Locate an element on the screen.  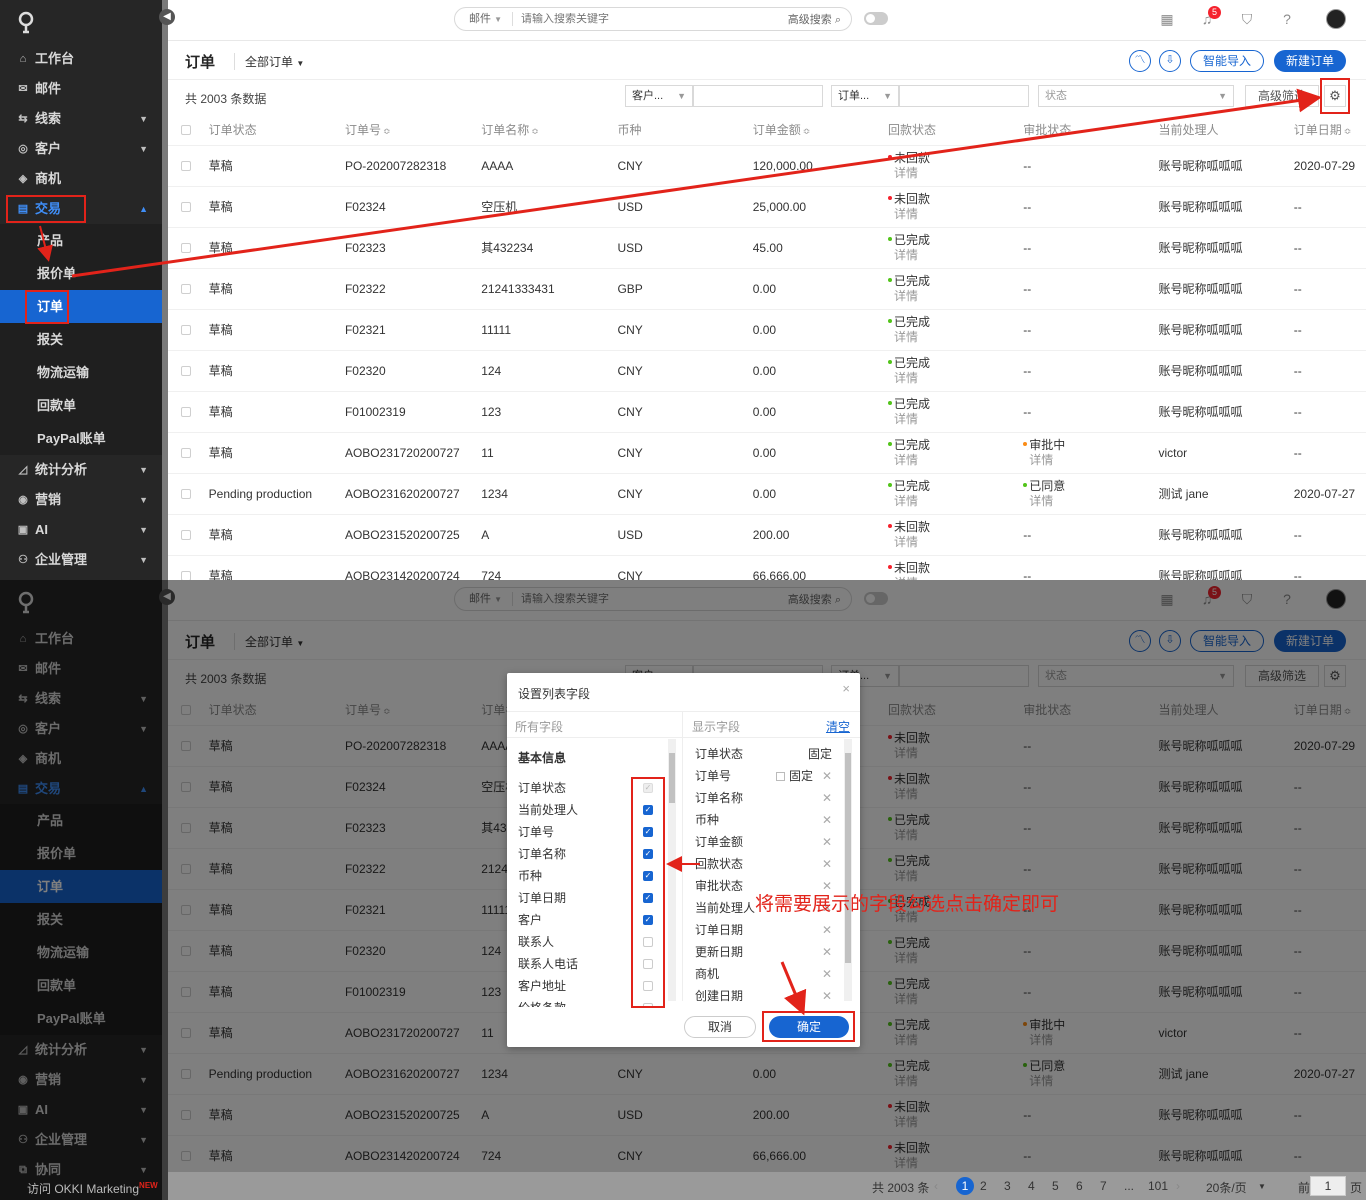
column-header: 当前处理人 is located at coordinates (1226, 130).